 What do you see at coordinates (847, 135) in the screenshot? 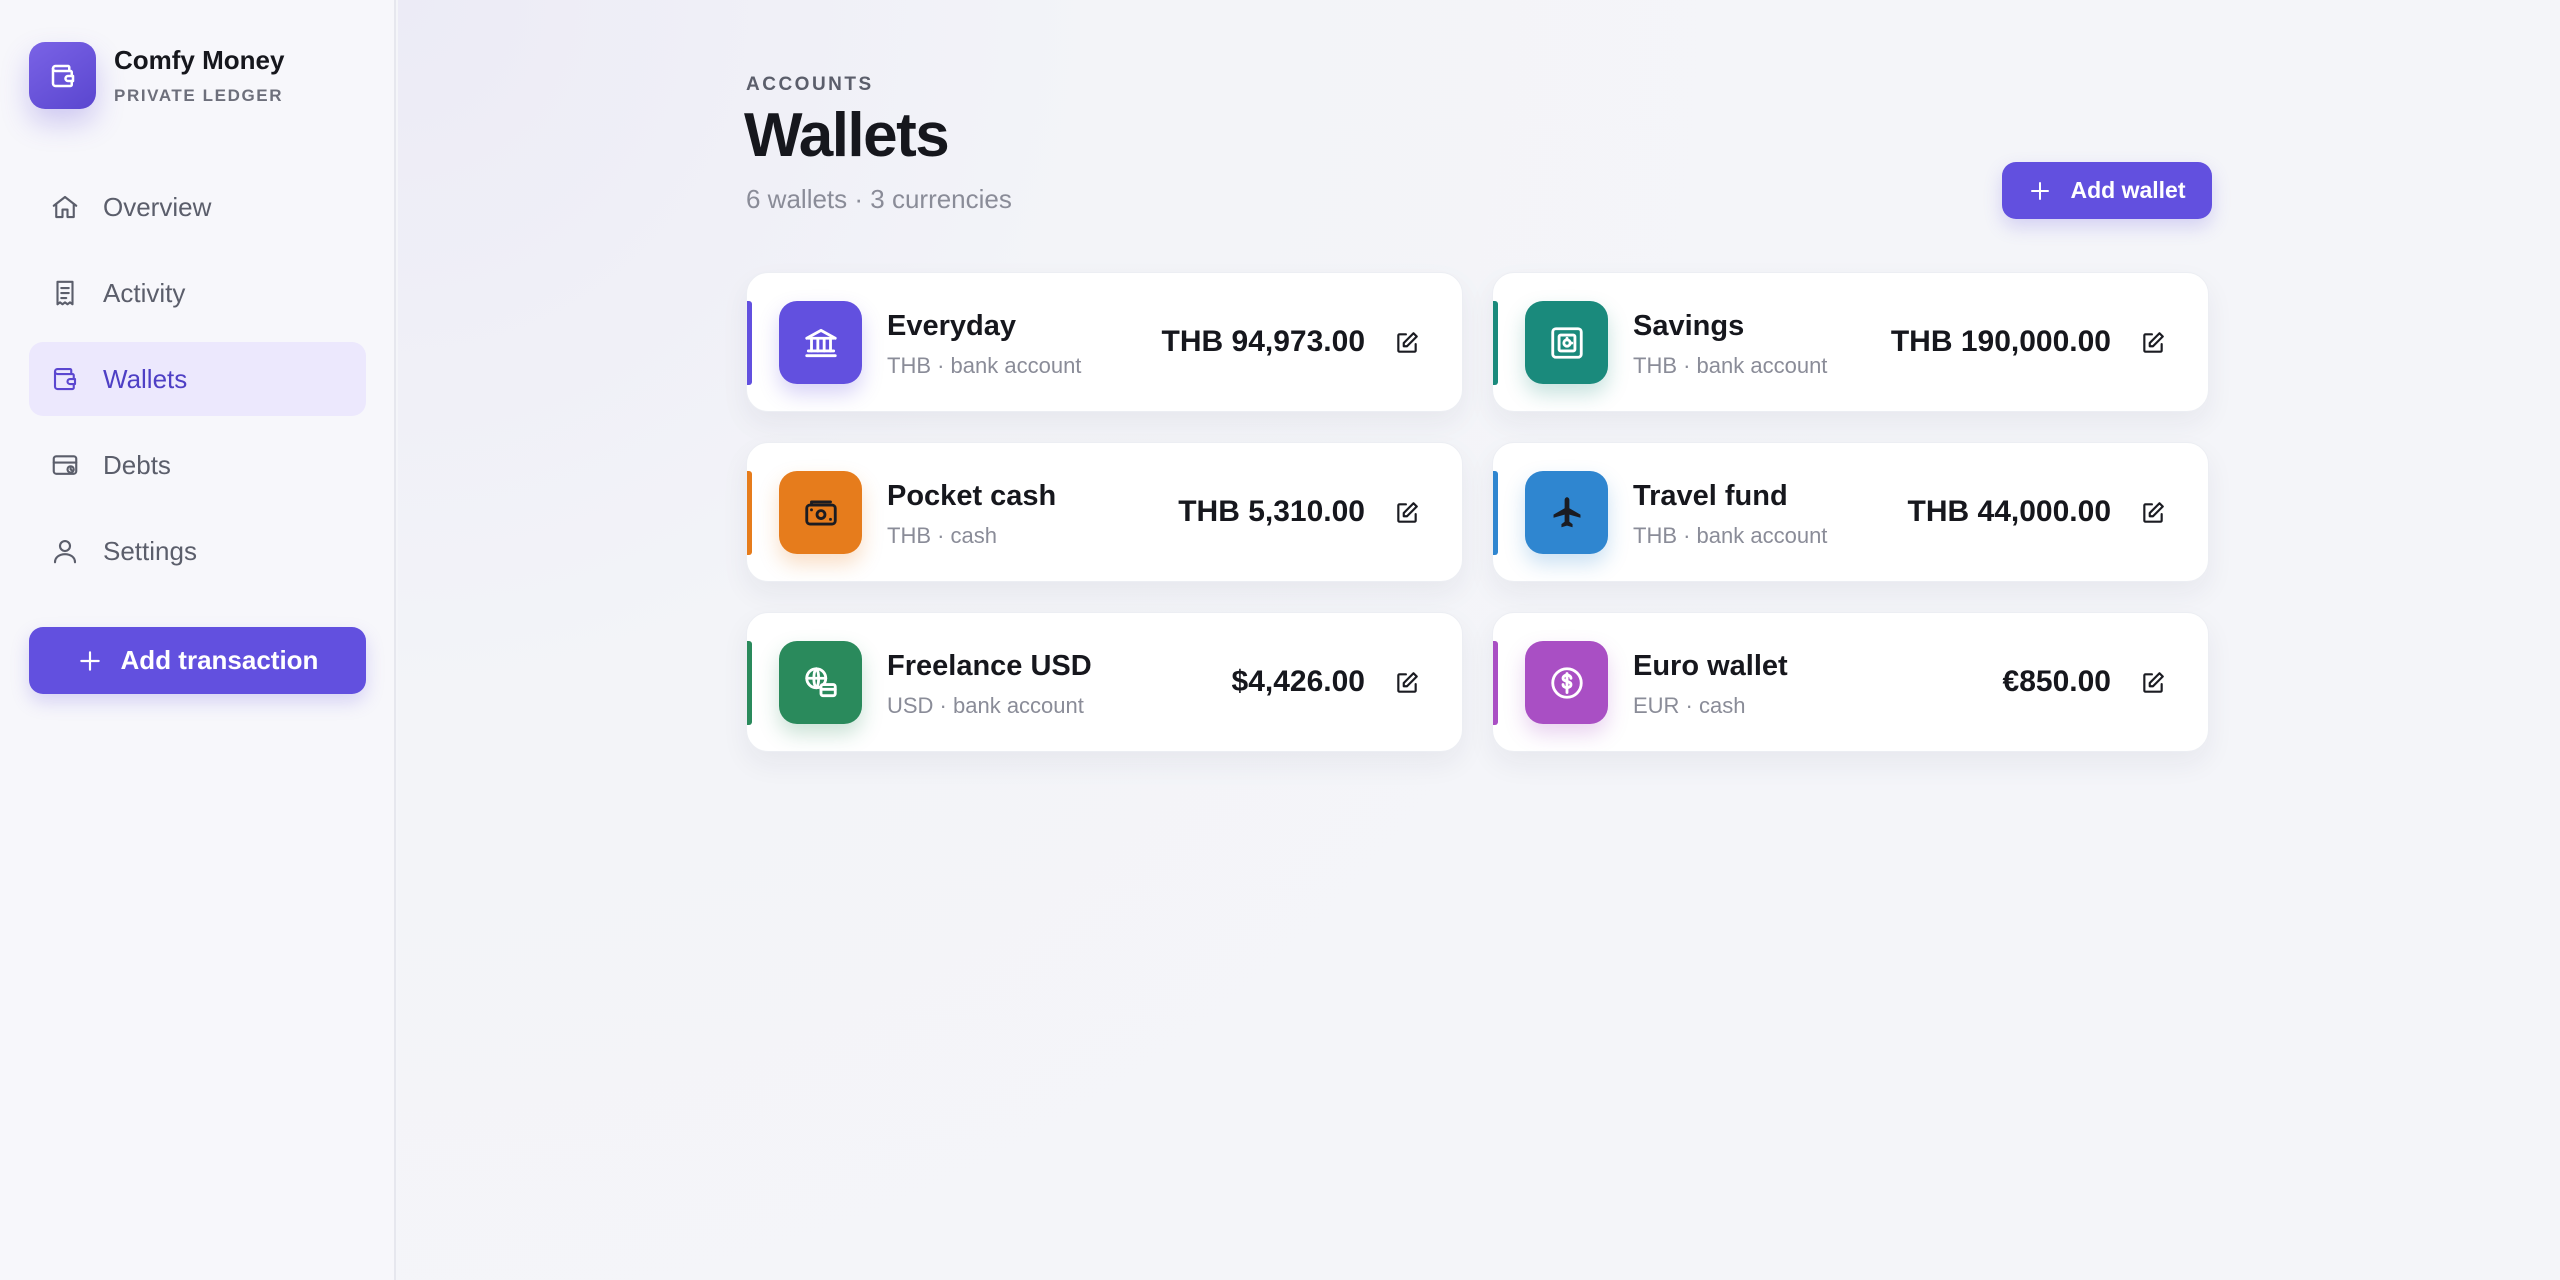
I see `page-title: Wallets` at bounding box center [847, 135].